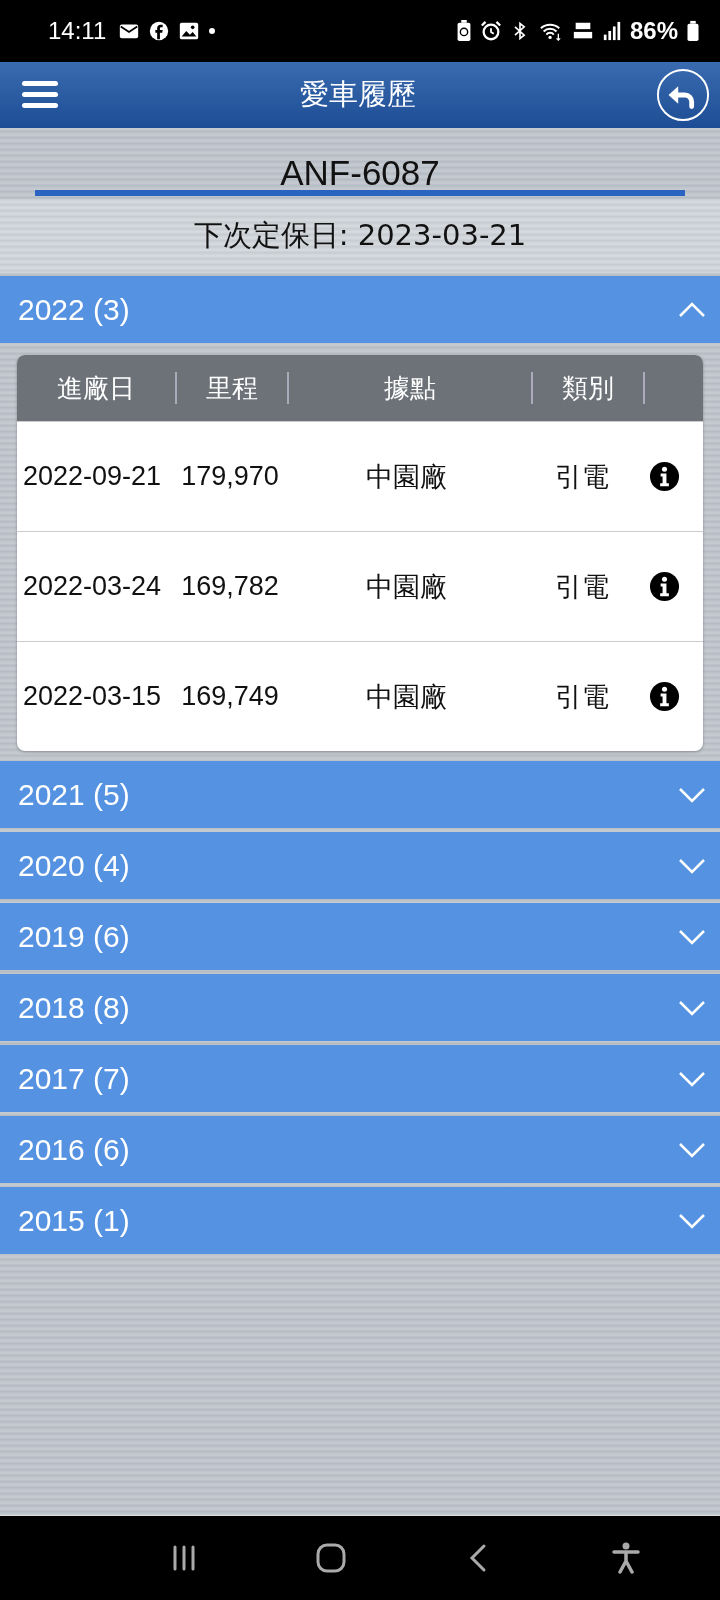 The width and height of the screenshot is (720, 1600). I want to click on date-cell-text: 2022-03-15, so click(92, 696).